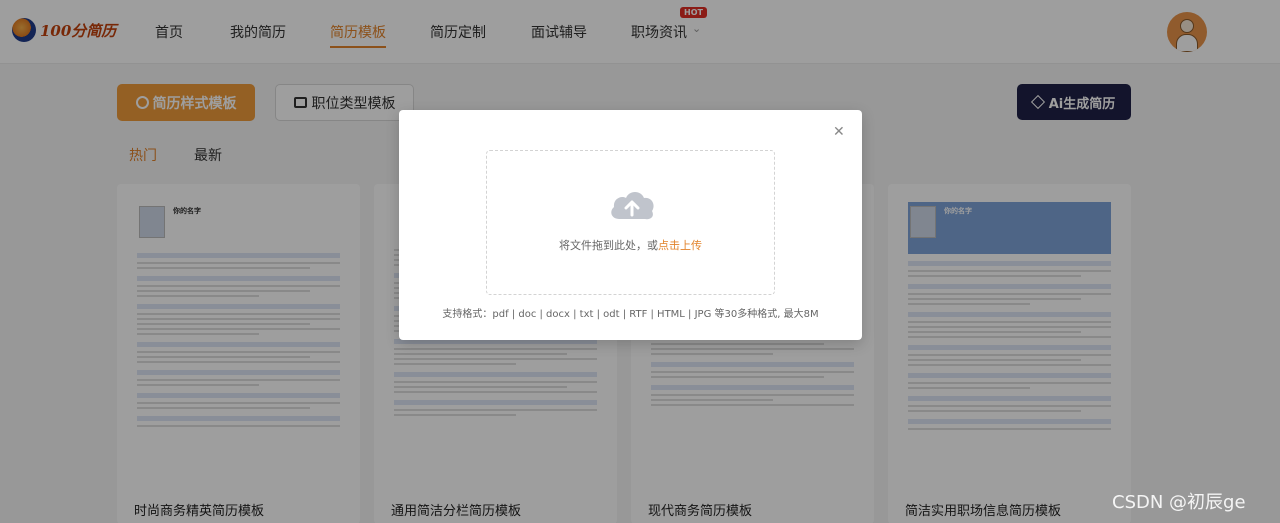  What do you see at coordinates (632, 206) in the screenshot?
I see `cloud-upload-icon` at bounding box center [632, 206].